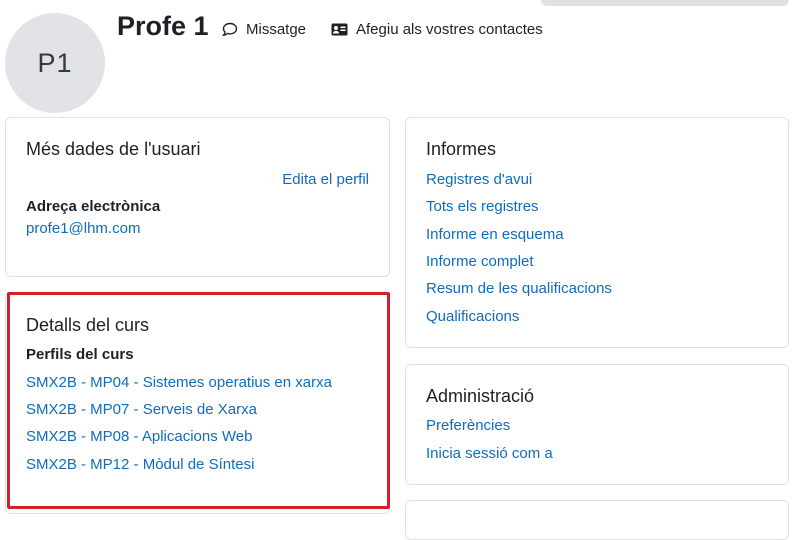 The height and width of the screenshot is (540, 804). What do you see at coordinates (113, 149) in the screenshot?
I see `user-details-title: Més dades de l'usuari` at bounding box center [113, 149].